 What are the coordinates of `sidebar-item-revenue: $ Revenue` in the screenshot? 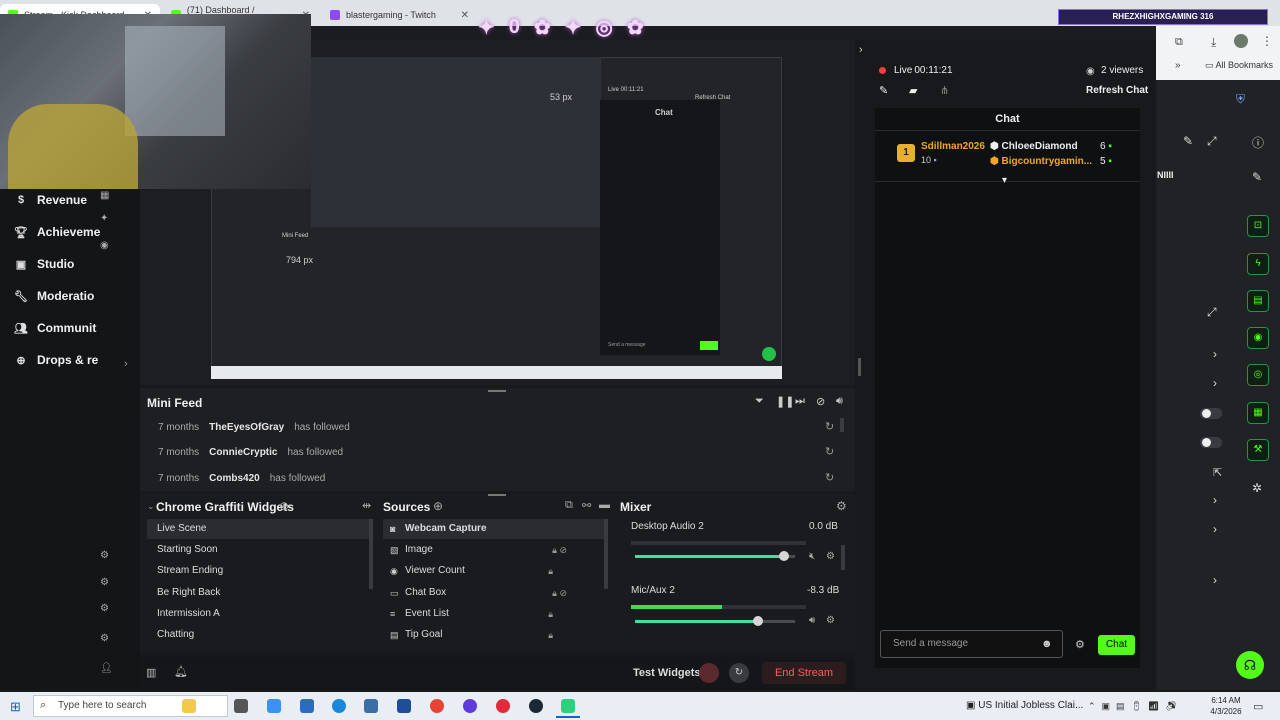 It's located at (50, 200).